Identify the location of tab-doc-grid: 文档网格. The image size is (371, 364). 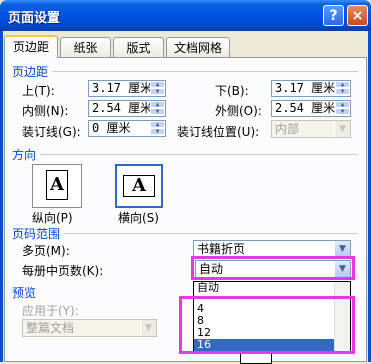
(198, 47).